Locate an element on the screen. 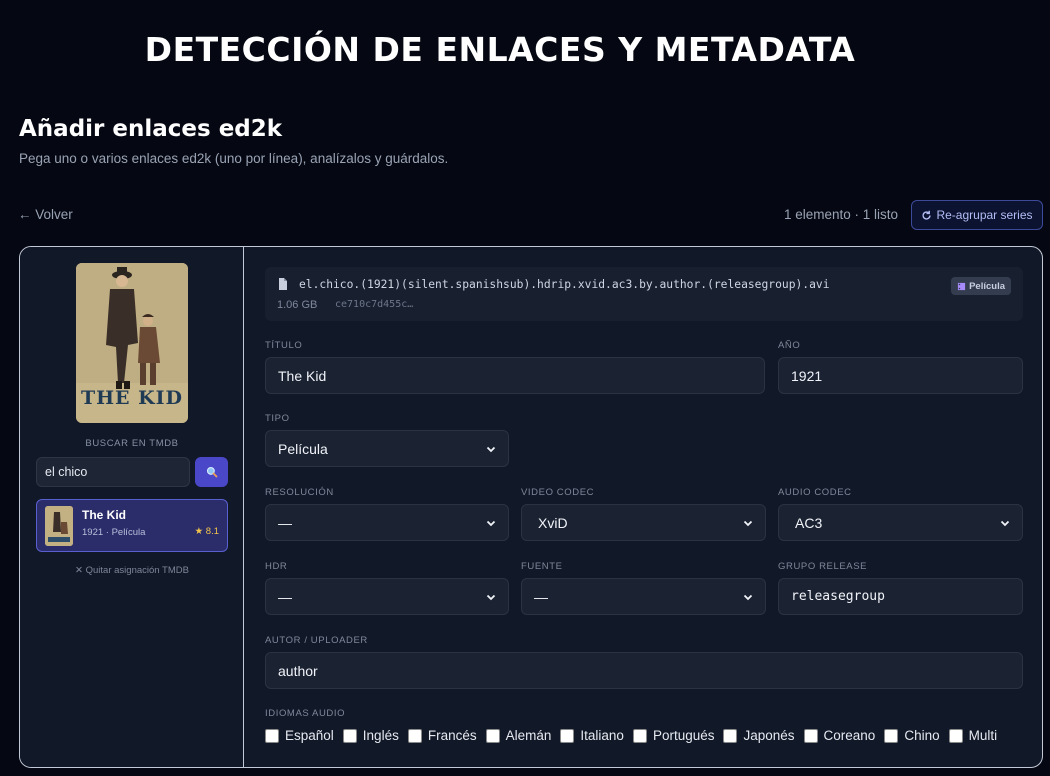  poster-title: THE KID is located at coordinates (132, 398).